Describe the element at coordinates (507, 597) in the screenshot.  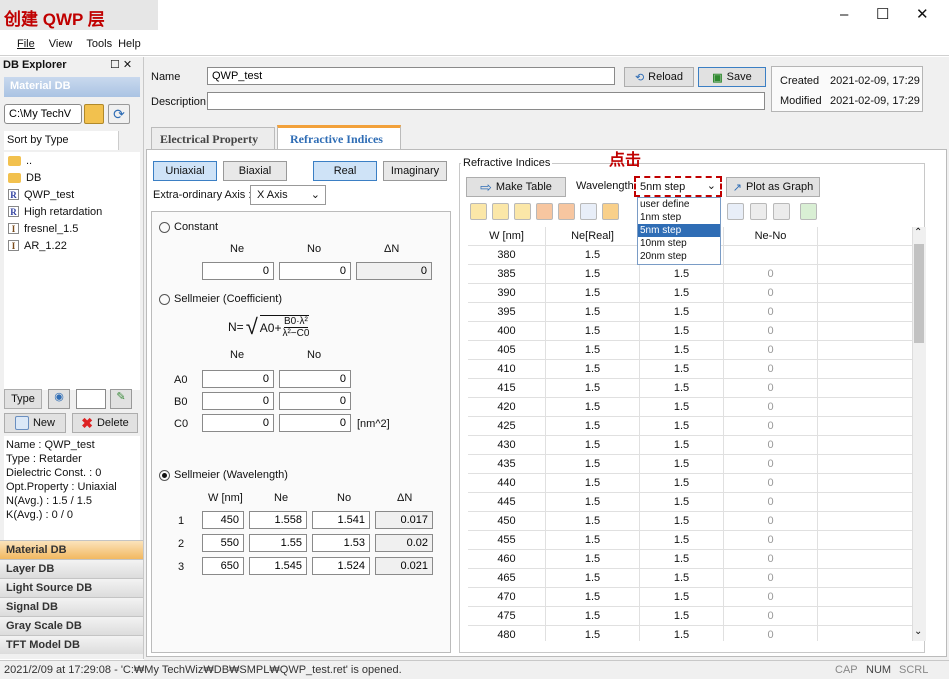
I see `table-cell: 470` at that location.